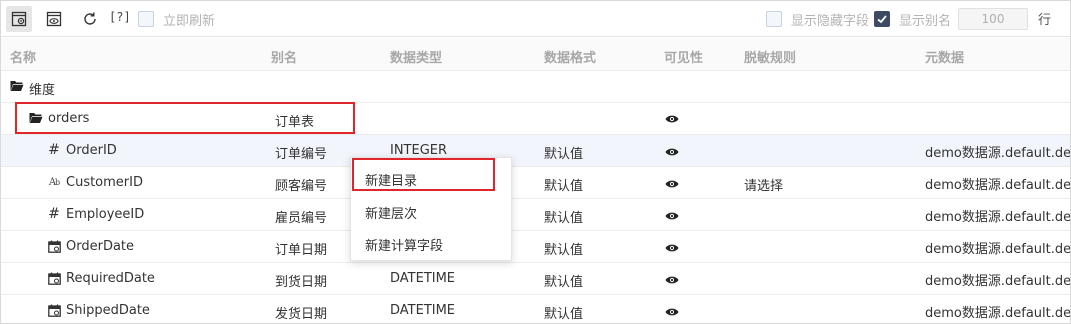  What do you see at coordinates (404, 244) in the screenshot?
I see `menu-item-new-calculated-field: 新建计算字段` at bounding box center [404, 244].